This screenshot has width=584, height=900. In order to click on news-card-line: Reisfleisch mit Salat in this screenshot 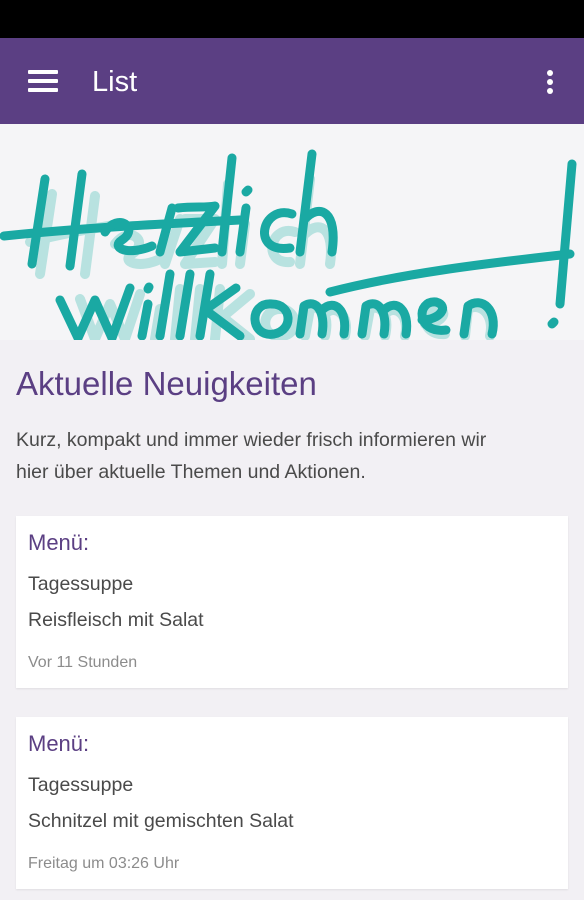, I will do `click(116, 620)`.